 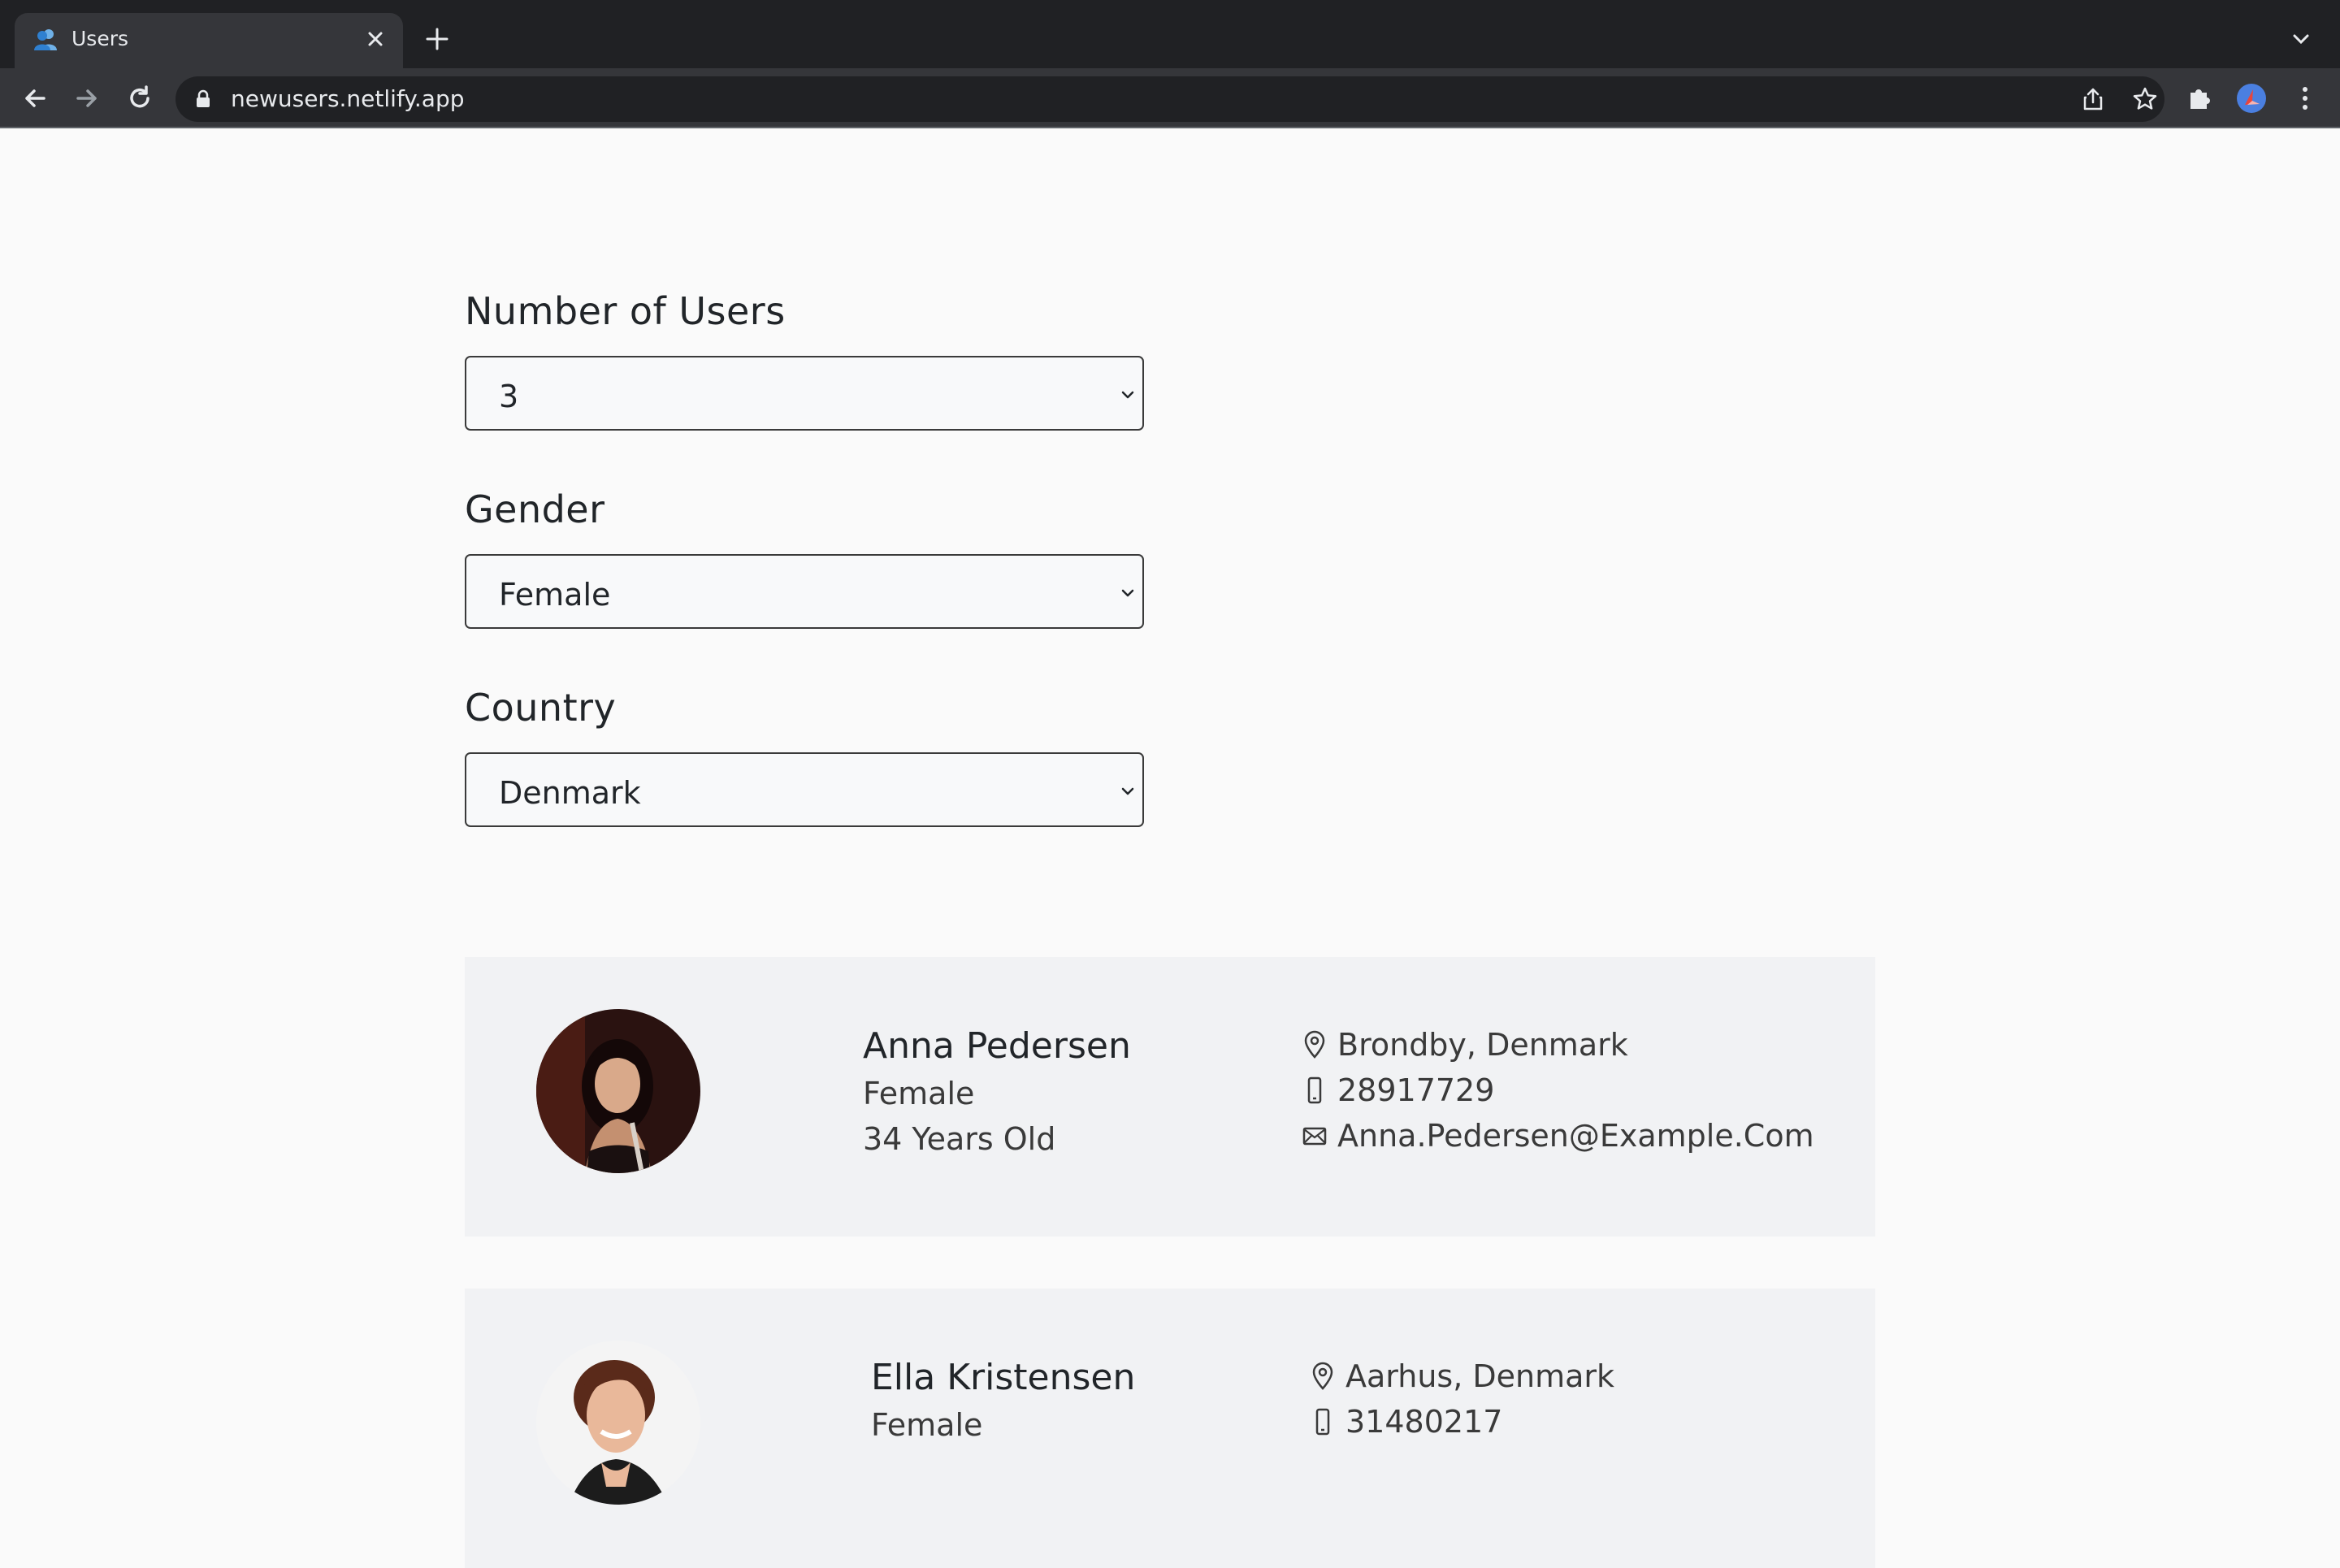 I want to click on country-value: Denmark, so click(x=570, y=793).